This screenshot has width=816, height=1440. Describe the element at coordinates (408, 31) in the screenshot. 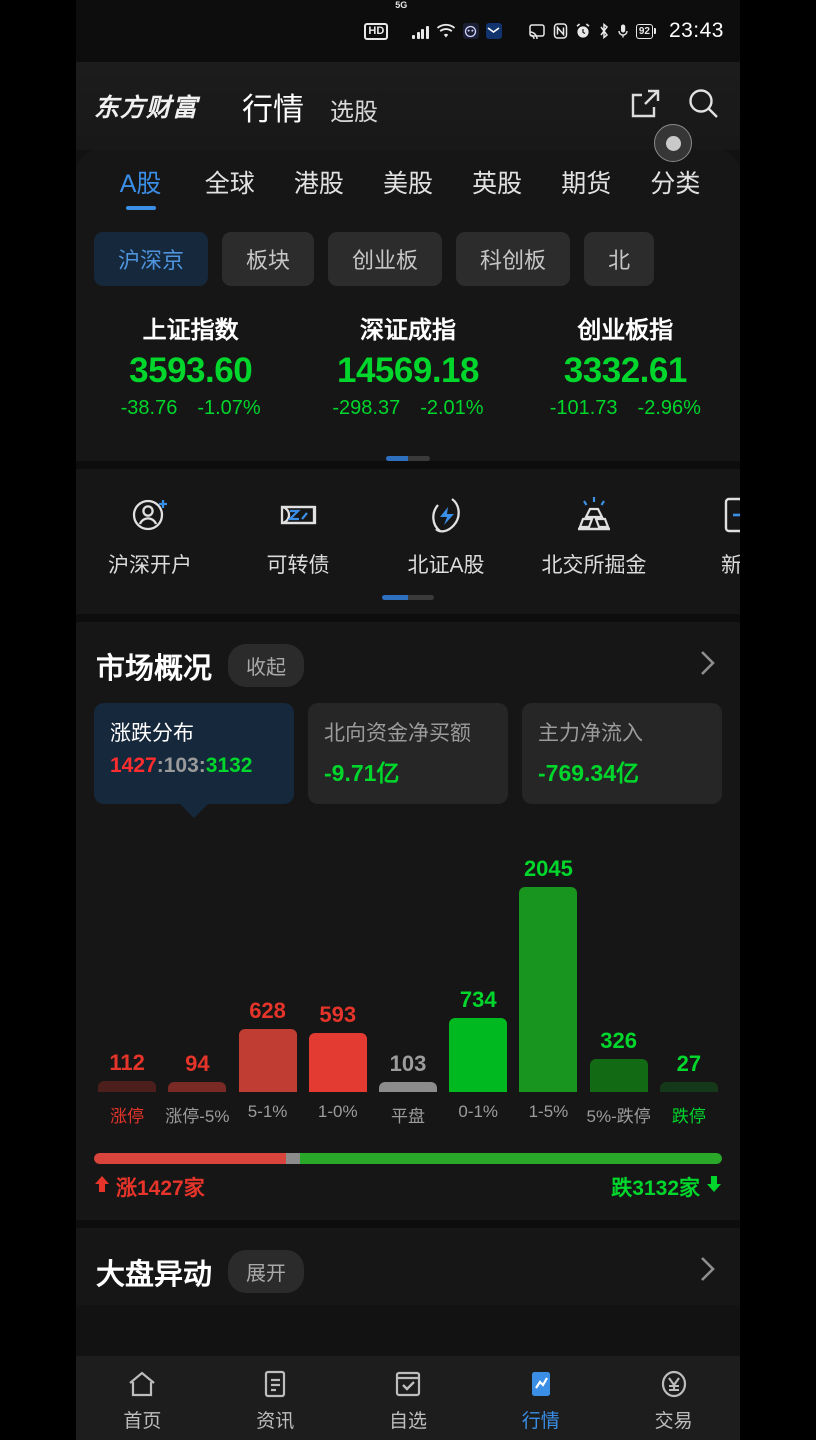

I see `status-bar: HD 5G 92 23:43` at that location.